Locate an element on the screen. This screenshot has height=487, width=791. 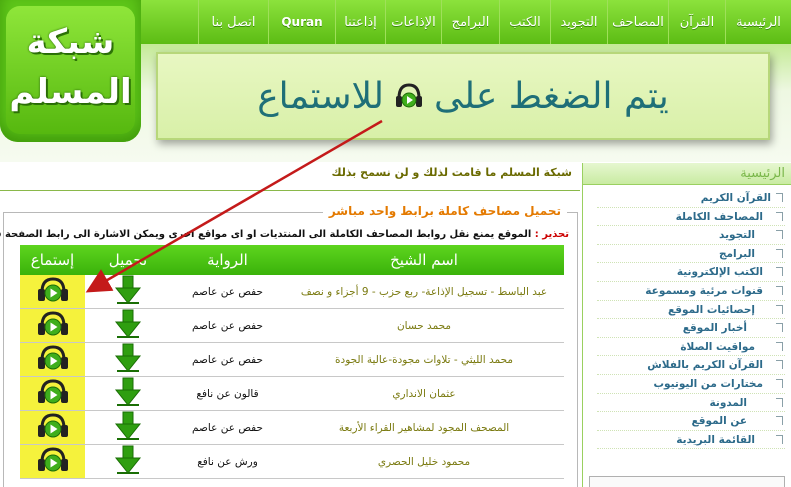
warning-label: تحذير : is located at coordinates (551, 234).